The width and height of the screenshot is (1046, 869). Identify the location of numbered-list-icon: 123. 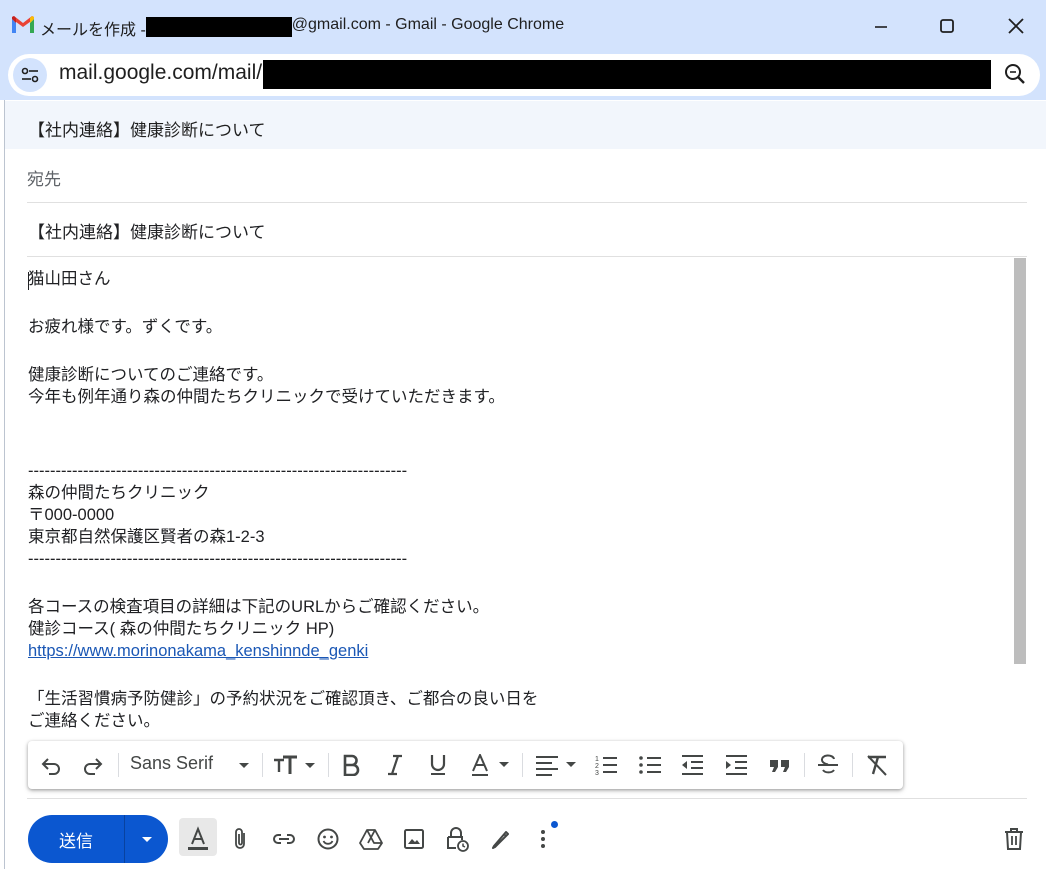
(606, 766).